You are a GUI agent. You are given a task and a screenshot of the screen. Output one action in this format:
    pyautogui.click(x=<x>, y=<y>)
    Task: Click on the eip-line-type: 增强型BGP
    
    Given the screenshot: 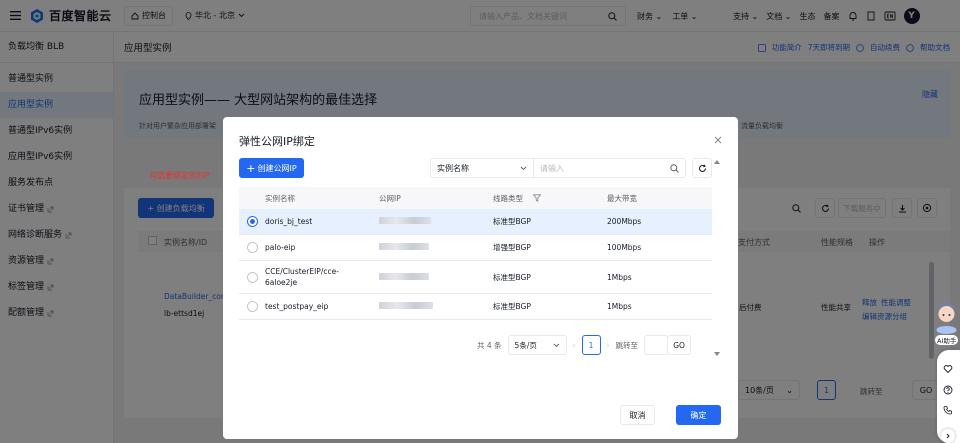 What is the action you would take?
    pyautogui.click(x=512, y=247)
    